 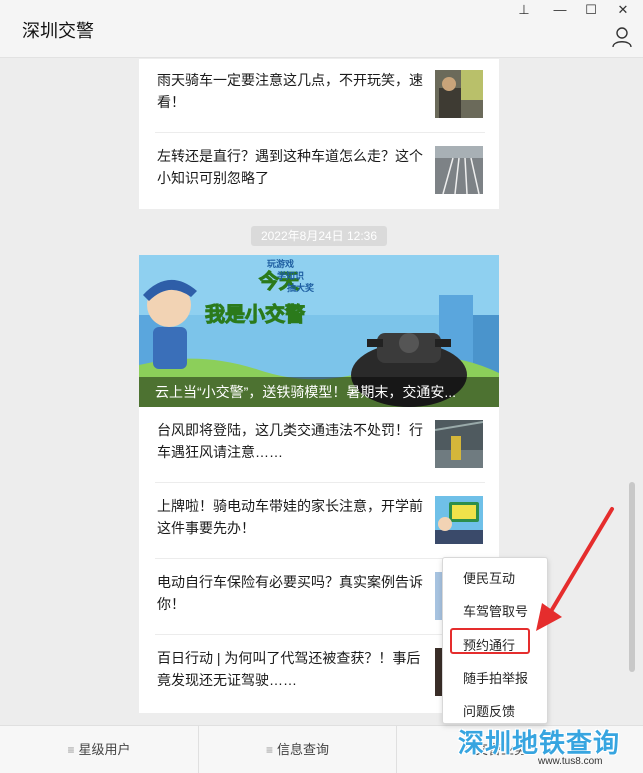 What do you see at coordinates (489, 577) in the screenshot?
I see `submenu-item-convenience-interaction: 便民互动` at bounding box center [489, 577].